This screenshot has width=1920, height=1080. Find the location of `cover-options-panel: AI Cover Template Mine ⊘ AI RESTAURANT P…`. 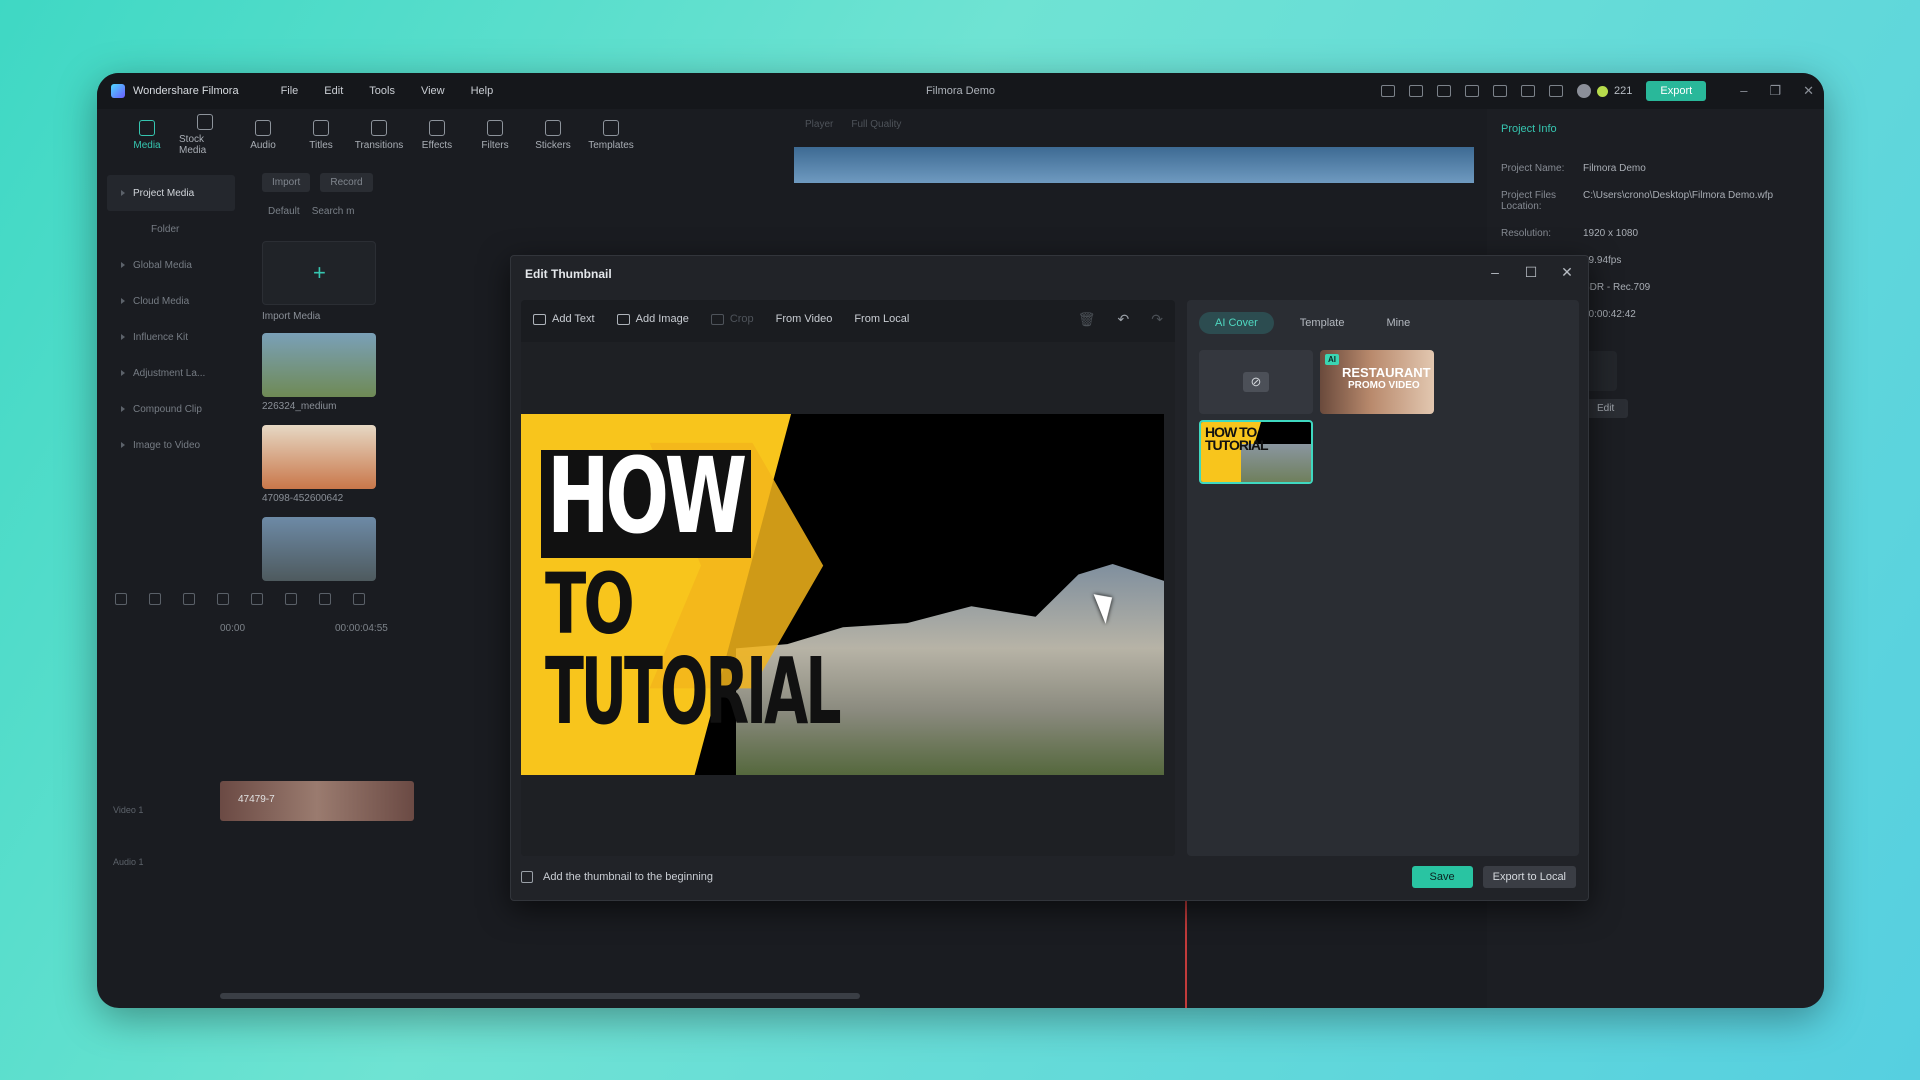

cover-options-panel: AI Cover Template Mine ⊘ AI RESTAURANT P… is located at coordinates (1383, 578).